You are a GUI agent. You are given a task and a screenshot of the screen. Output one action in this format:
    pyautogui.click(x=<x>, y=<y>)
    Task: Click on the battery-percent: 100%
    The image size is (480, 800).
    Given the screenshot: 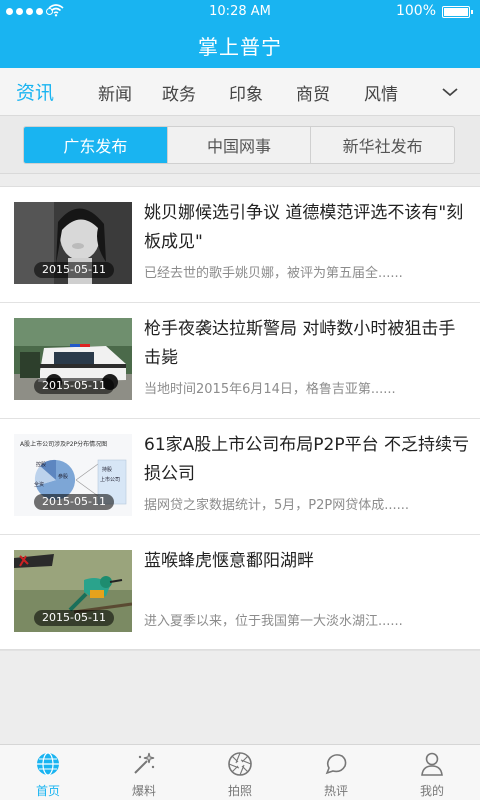 What is the action you would take?
    pyautogui.click(x=415, y=11)
    